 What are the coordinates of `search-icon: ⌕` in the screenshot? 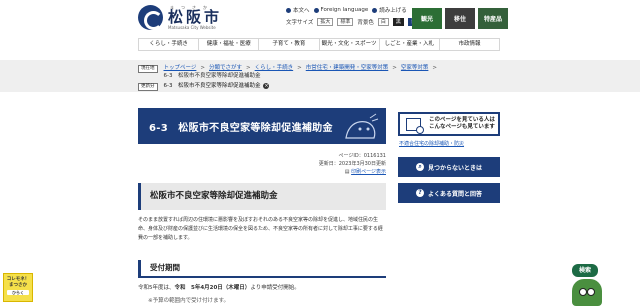 It's located at (420, 167).